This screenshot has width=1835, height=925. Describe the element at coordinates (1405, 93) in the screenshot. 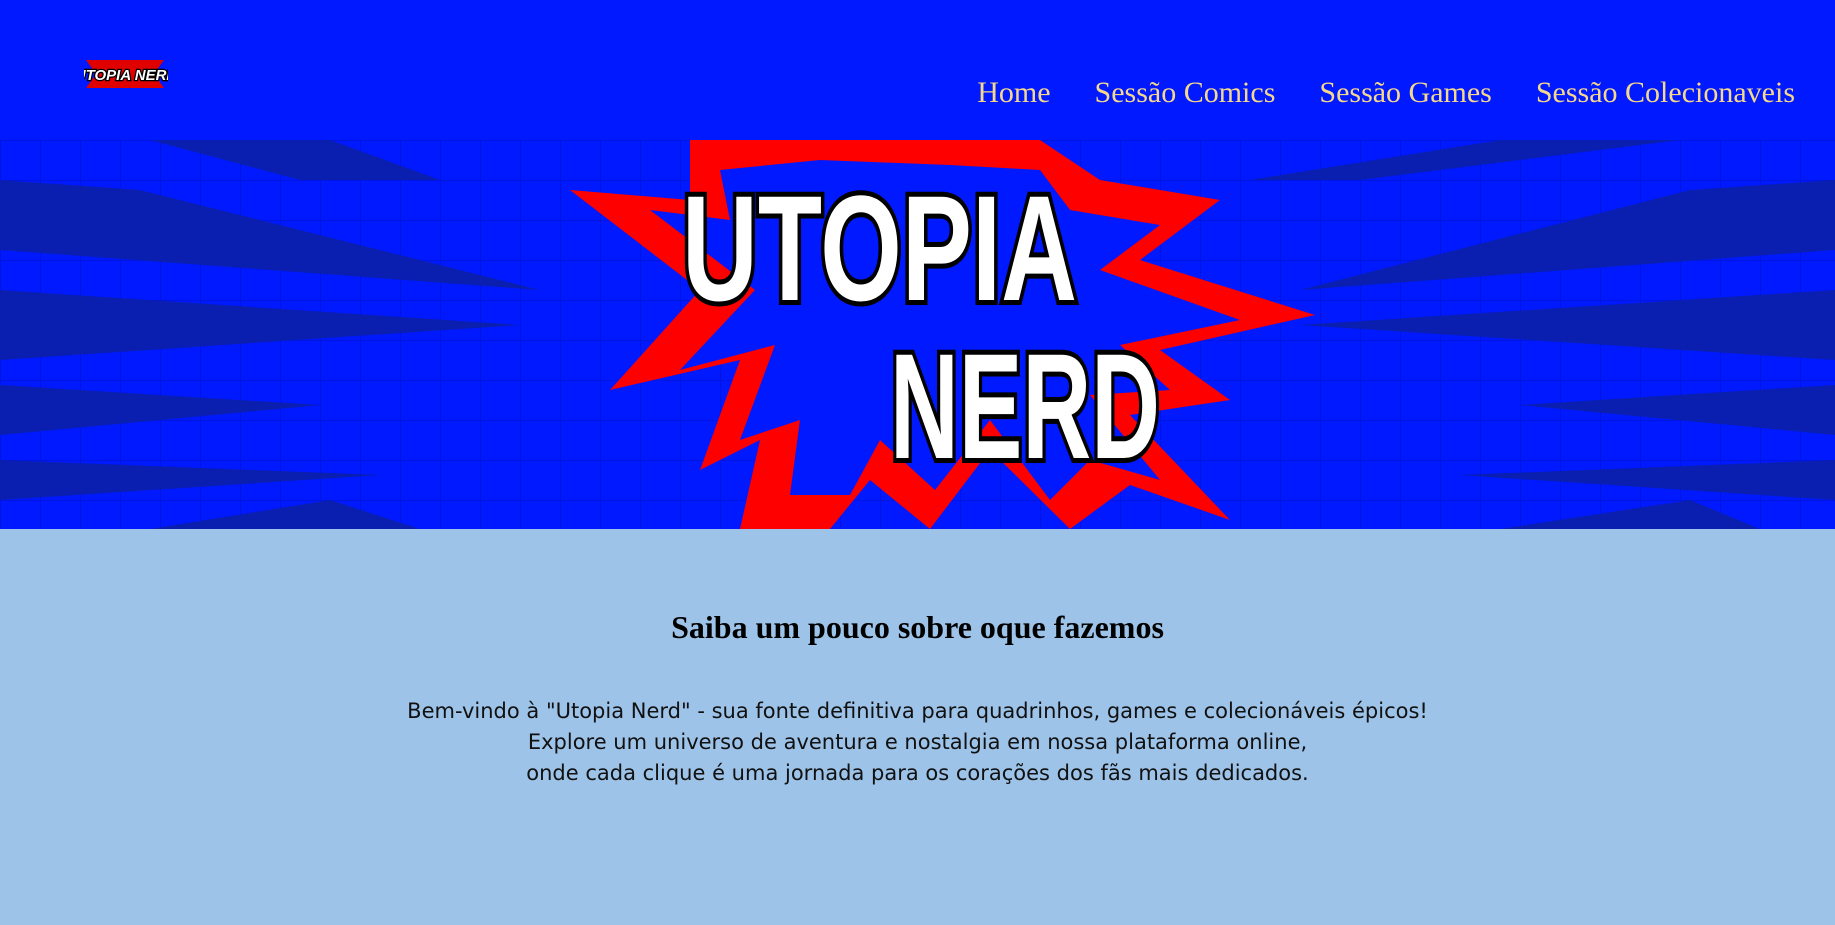

I see `nav-games-link: Sessão Games` at that location.